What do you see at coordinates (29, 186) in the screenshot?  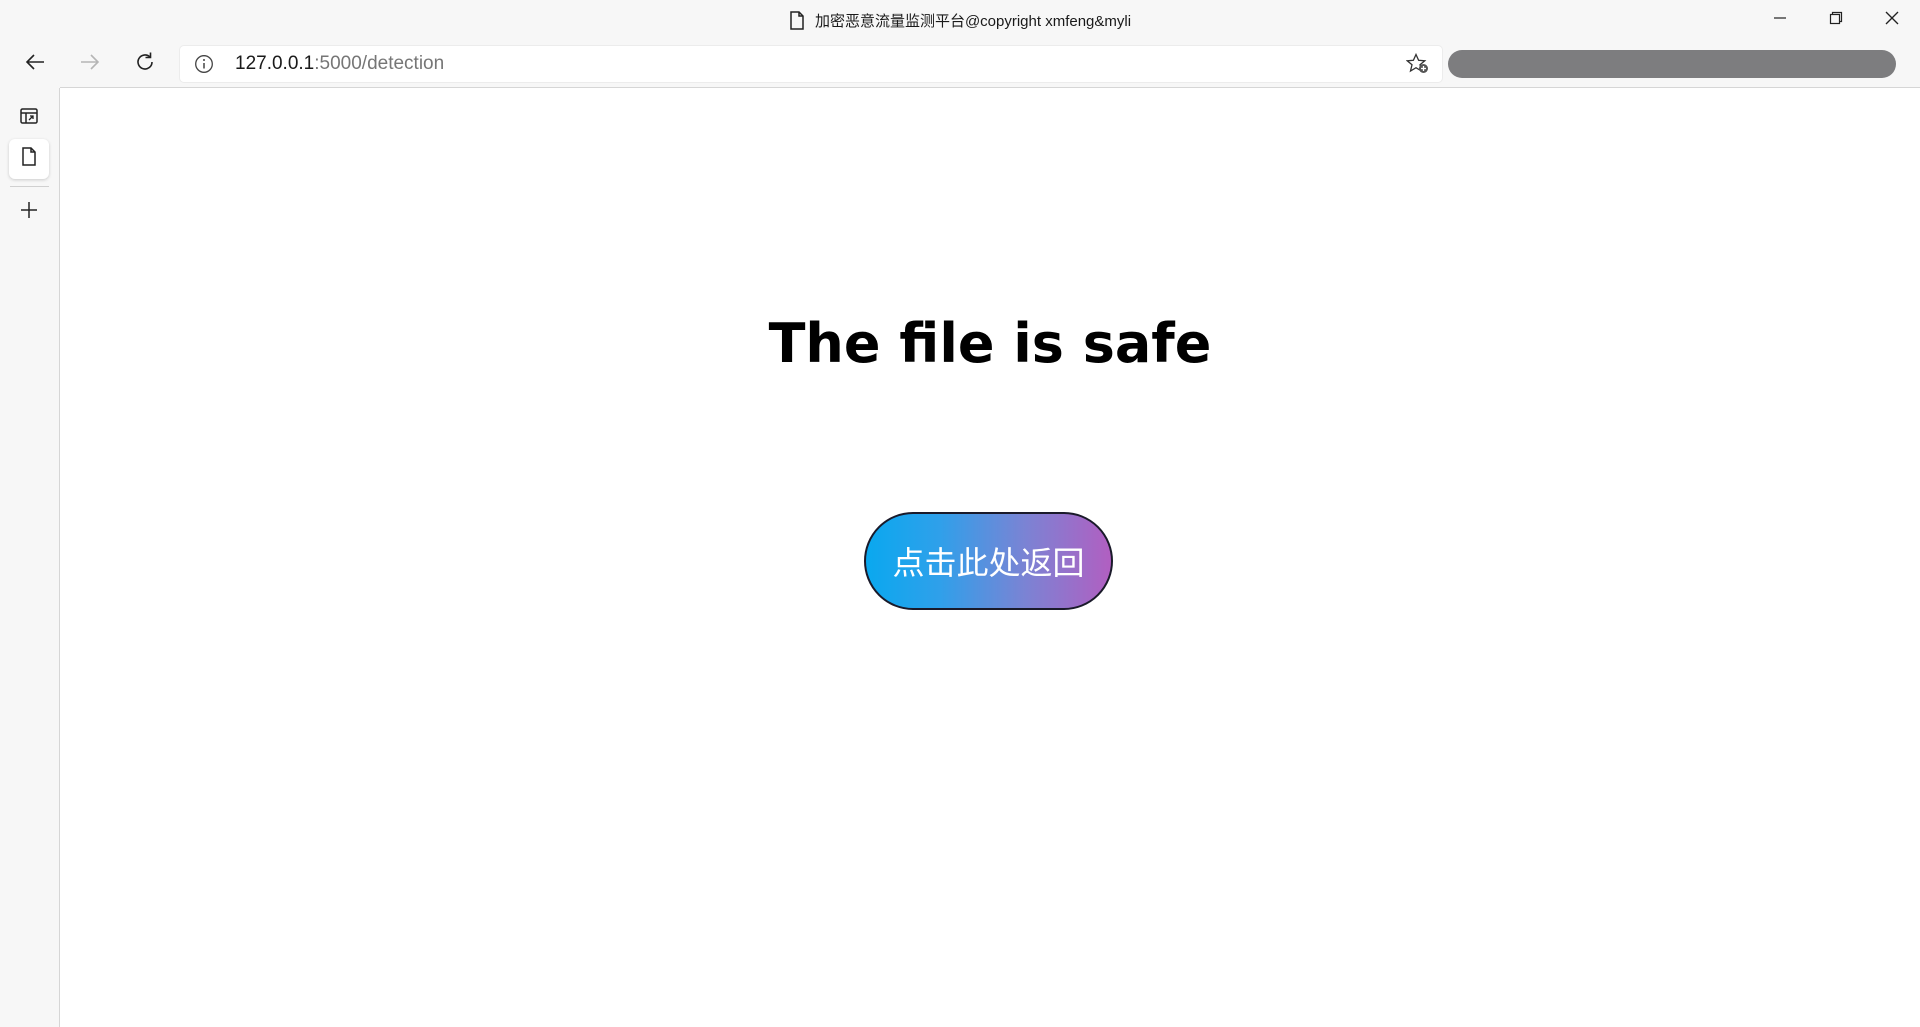 I see `sidebar-divider` at bounding box center [29, 186].